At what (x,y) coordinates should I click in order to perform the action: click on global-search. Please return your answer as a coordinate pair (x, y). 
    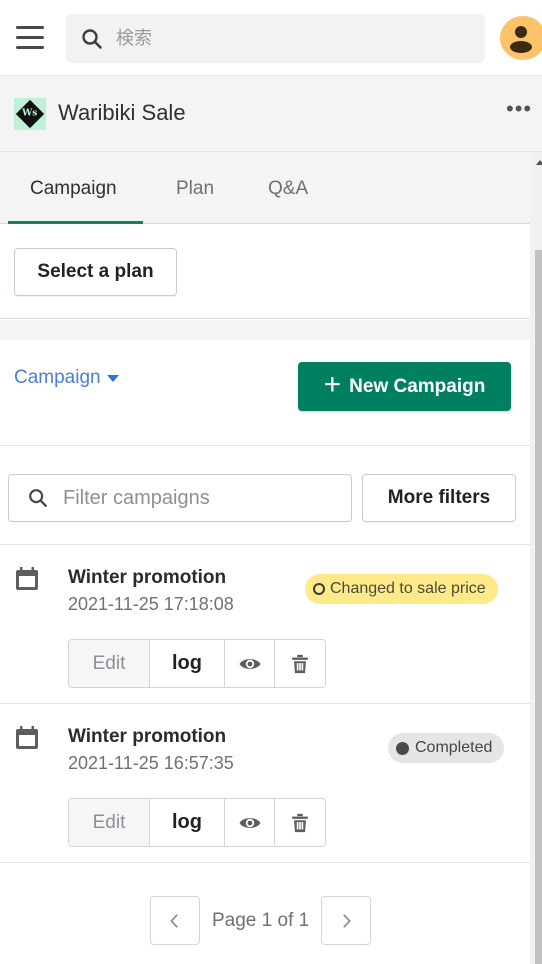
    Looking at the image, I should click on (275, 38).